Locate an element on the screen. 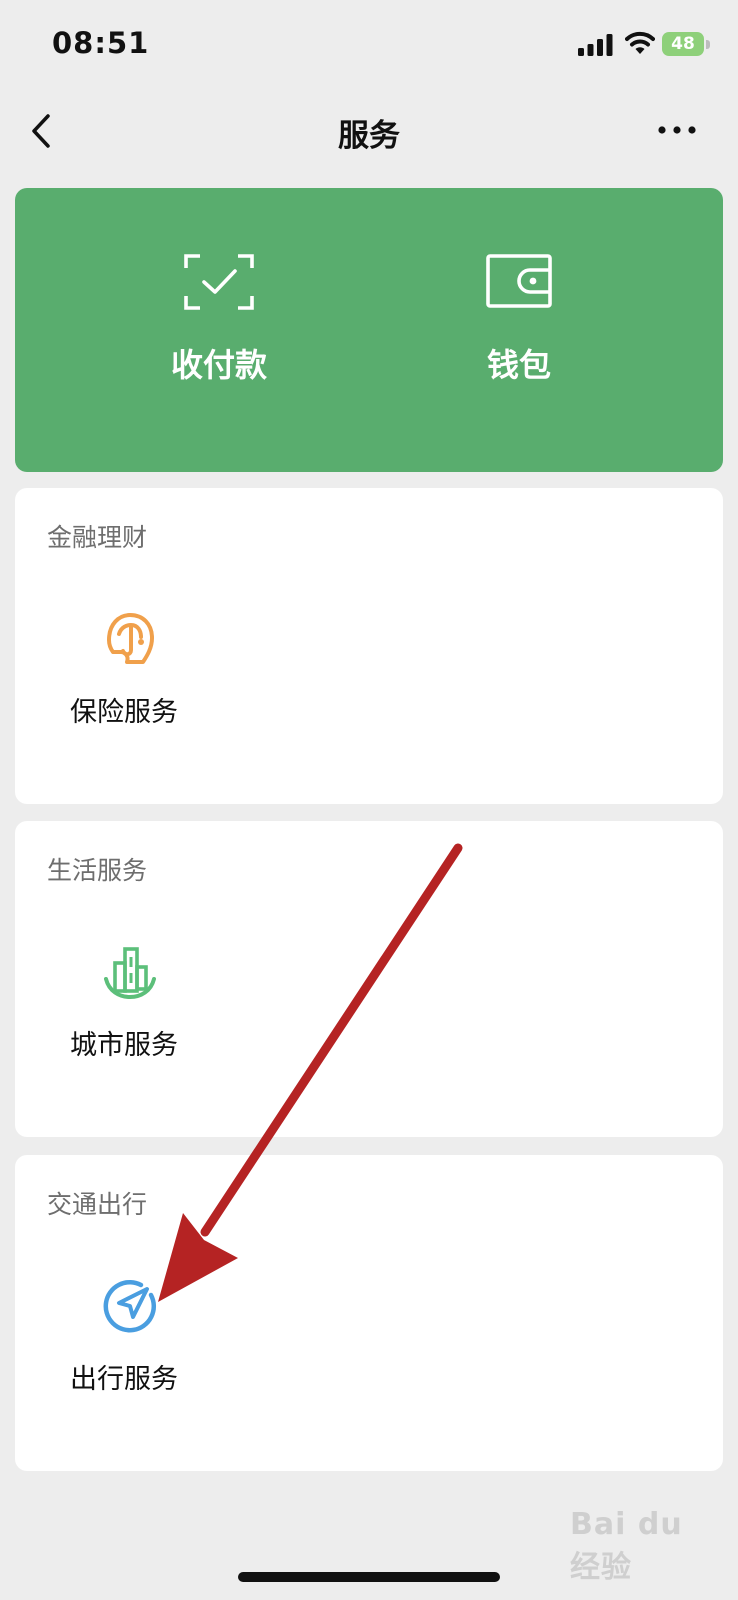 The height and width of the screenshot is (1600, 738). more-options-button is located at coordinates (680, 132).